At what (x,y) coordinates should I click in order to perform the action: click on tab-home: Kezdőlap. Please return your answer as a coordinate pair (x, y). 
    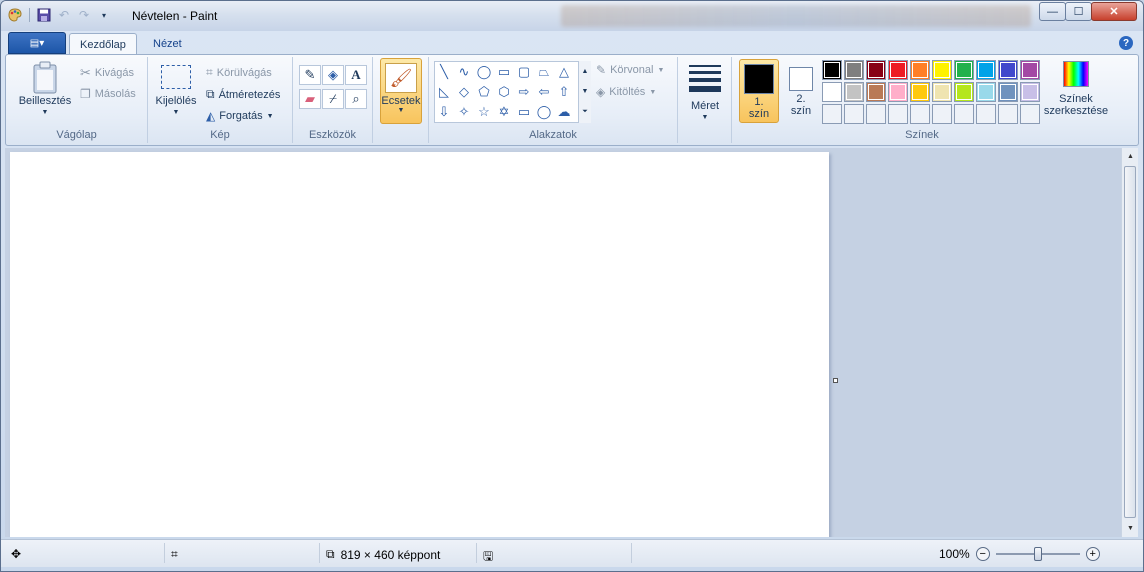
    Looking at the image, I should click on (103, 44).